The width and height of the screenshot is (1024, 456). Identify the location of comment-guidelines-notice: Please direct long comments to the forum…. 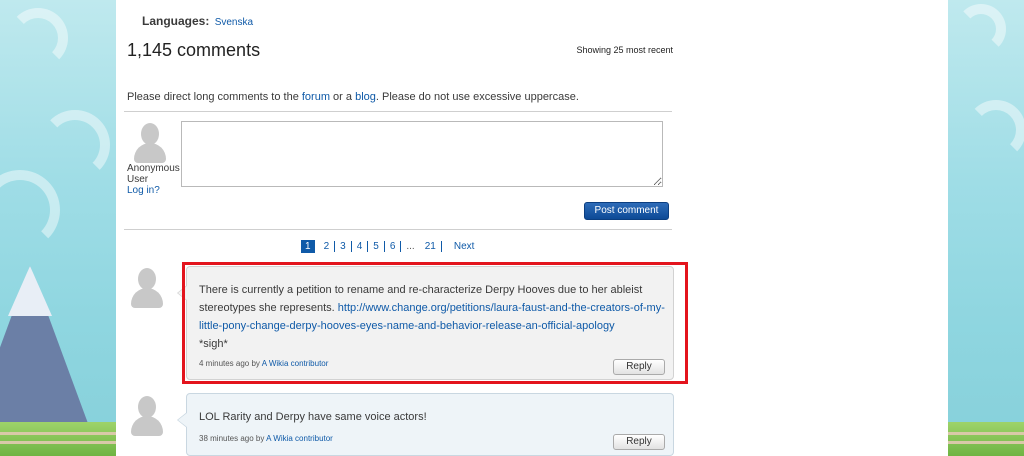
(353, 97).